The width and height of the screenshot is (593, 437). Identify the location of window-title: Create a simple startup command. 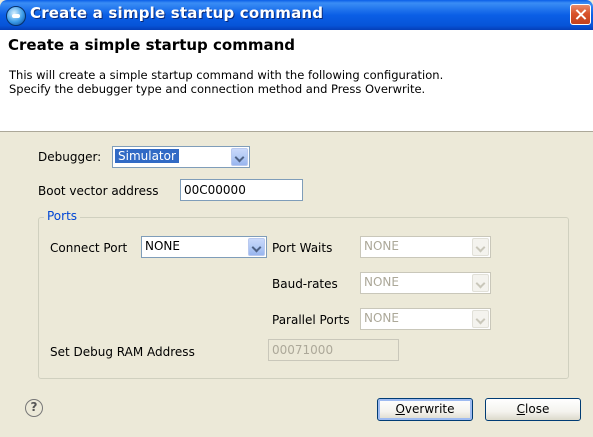
(177, 13).